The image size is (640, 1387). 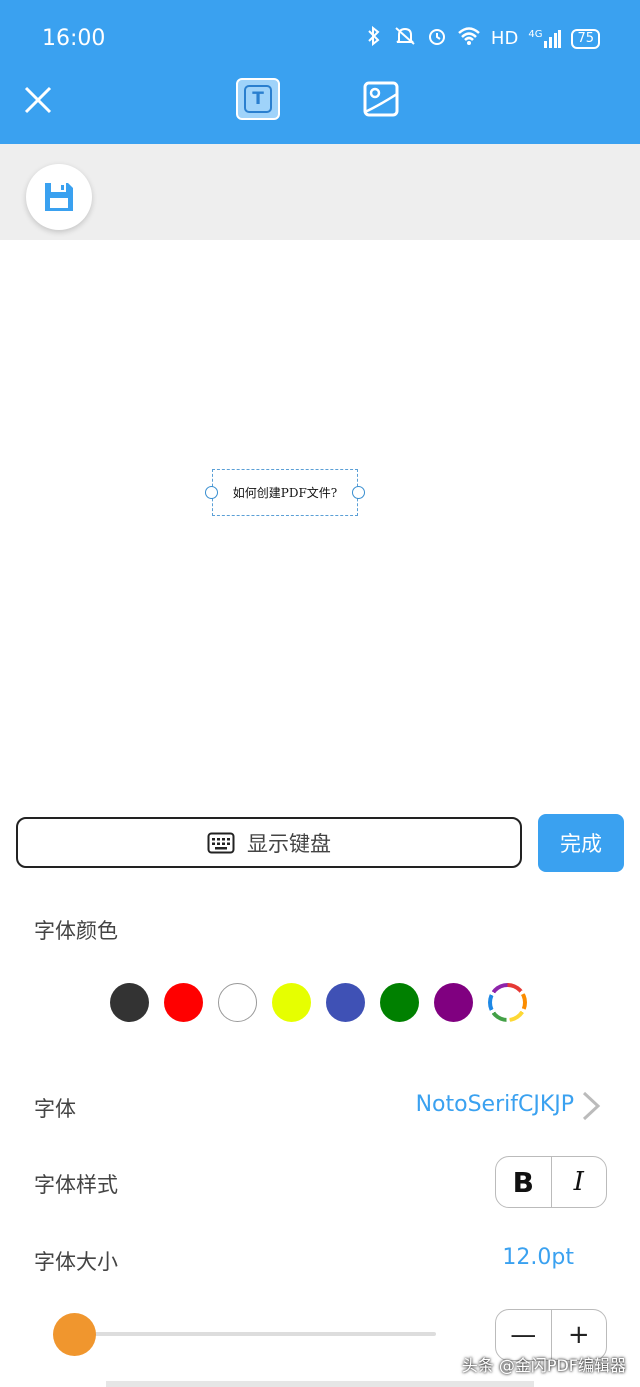 What do you see at coordinates (437, 38) in the screenshot?
I see `alarm-icon` at bounding box center [437, 38].